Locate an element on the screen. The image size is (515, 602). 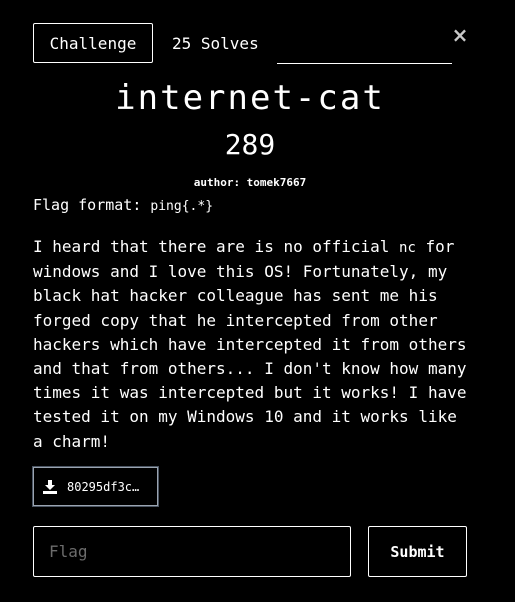
challenge-points: 289 is located at coordinates (250, 144).